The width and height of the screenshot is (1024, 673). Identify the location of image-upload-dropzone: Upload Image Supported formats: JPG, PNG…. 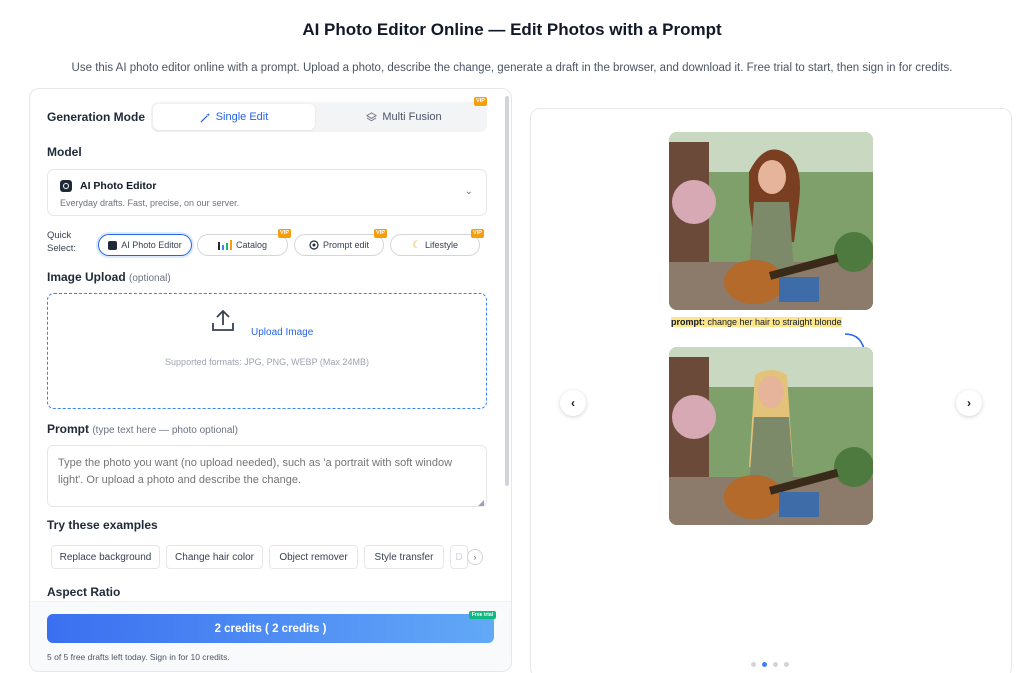
(267, 351).